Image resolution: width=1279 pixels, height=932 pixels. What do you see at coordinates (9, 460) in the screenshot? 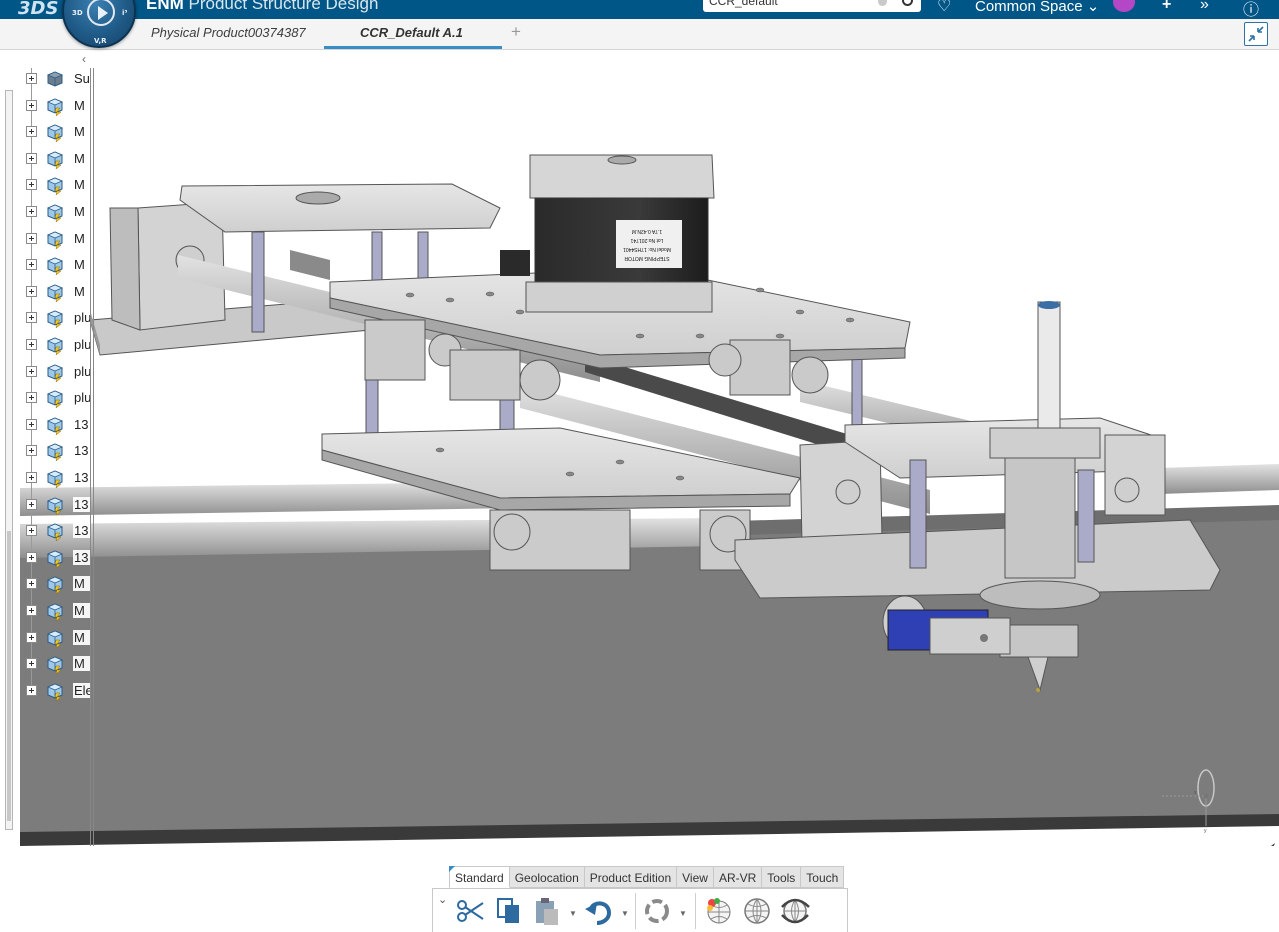
I see `tree-vertical-scrollbar` at bounding box center [9, 460].